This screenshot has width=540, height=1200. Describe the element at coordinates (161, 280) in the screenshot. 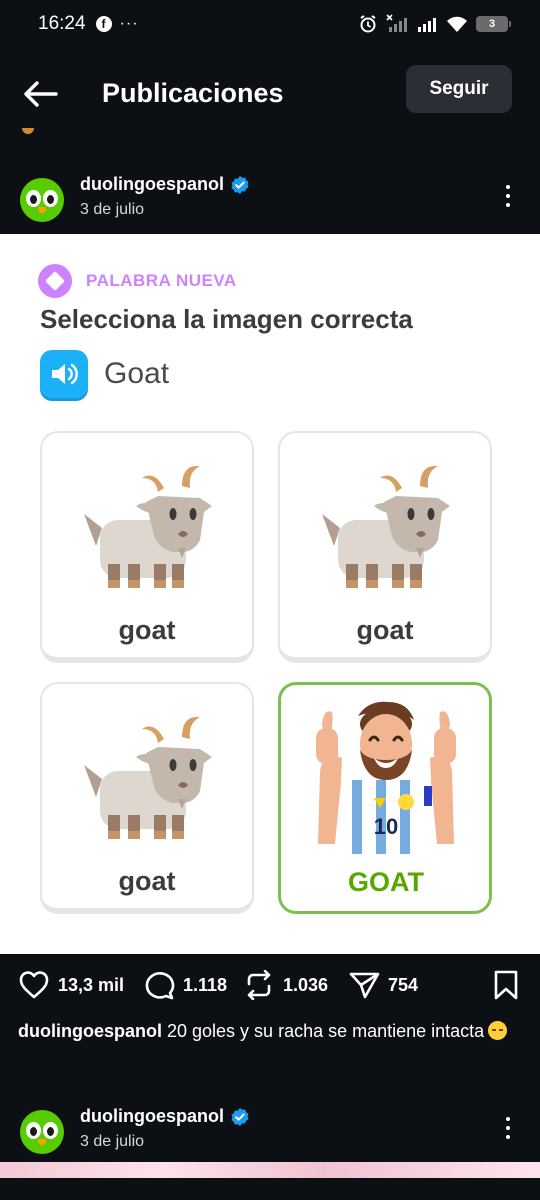

I see `lesson-tag-label: PALABRA NUEVA` at that location.